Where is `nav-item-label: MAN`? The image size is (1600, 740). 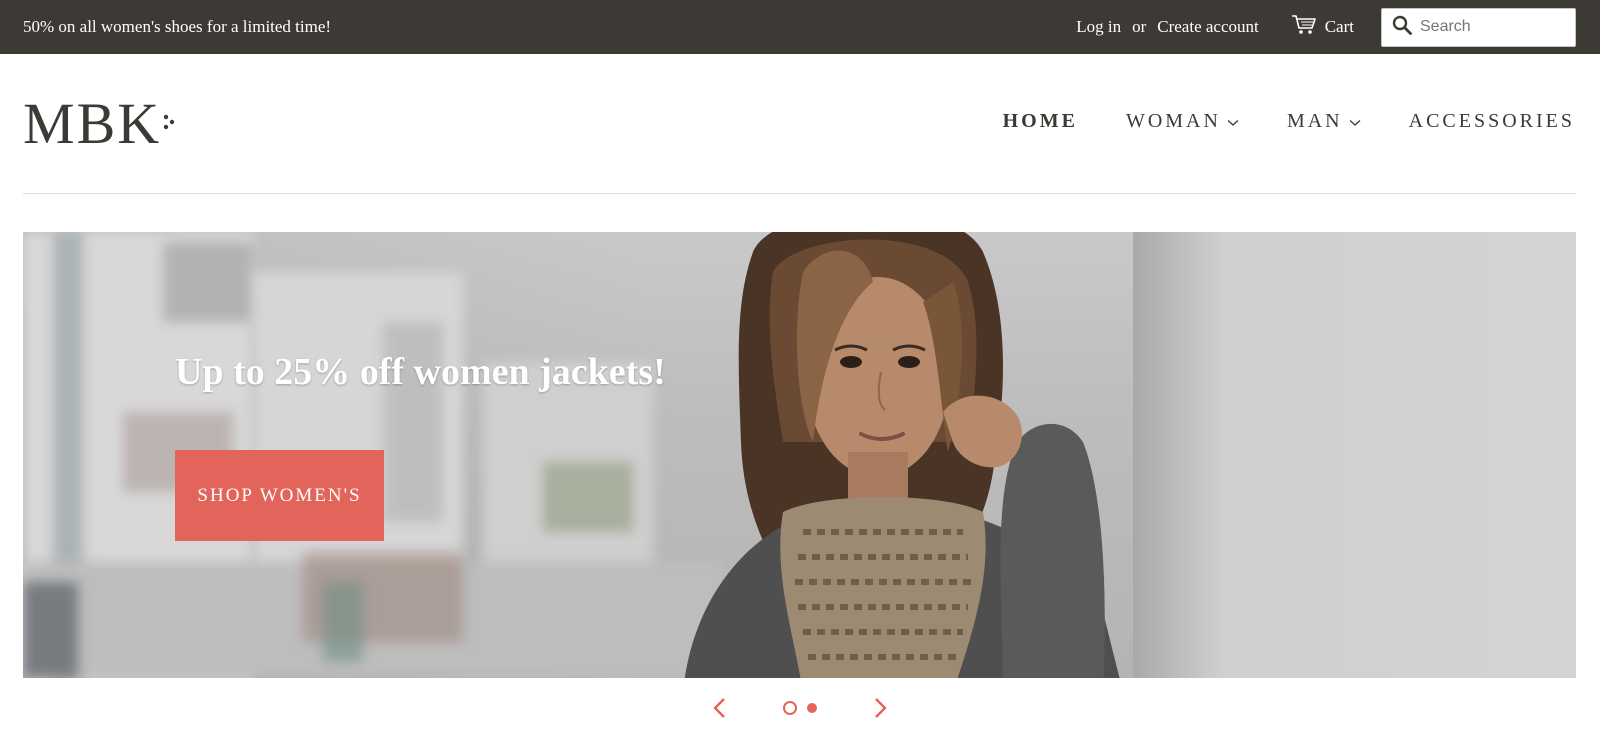
nav-item-label: MAN is located at coordinates (1314, 120).